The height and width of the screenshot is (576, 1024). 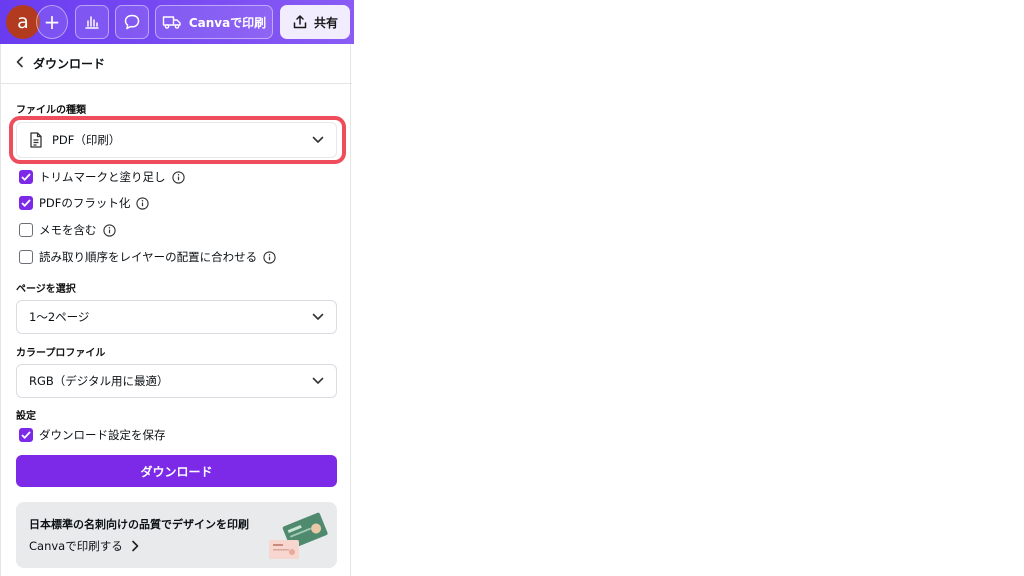 What do you see at coordinates (171, 22) in the screenshot?
I see `truck-icon` at bounding box center [171, 22].